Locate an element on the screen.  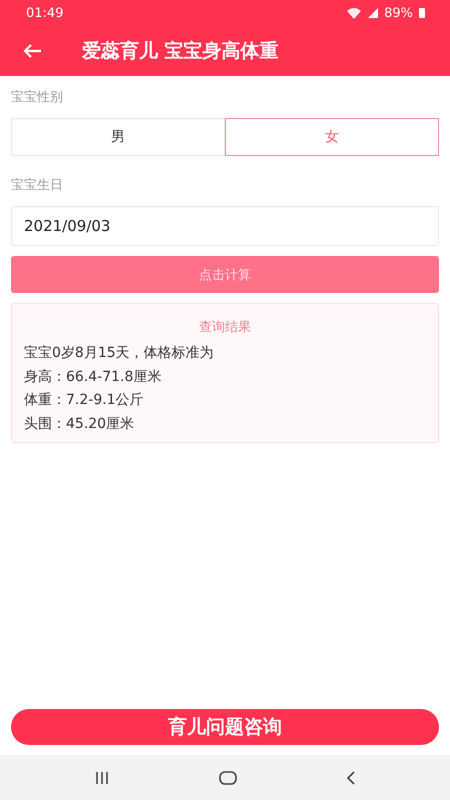
consult-button: 育儿问题咨询 is located at coordinates (225, 727).